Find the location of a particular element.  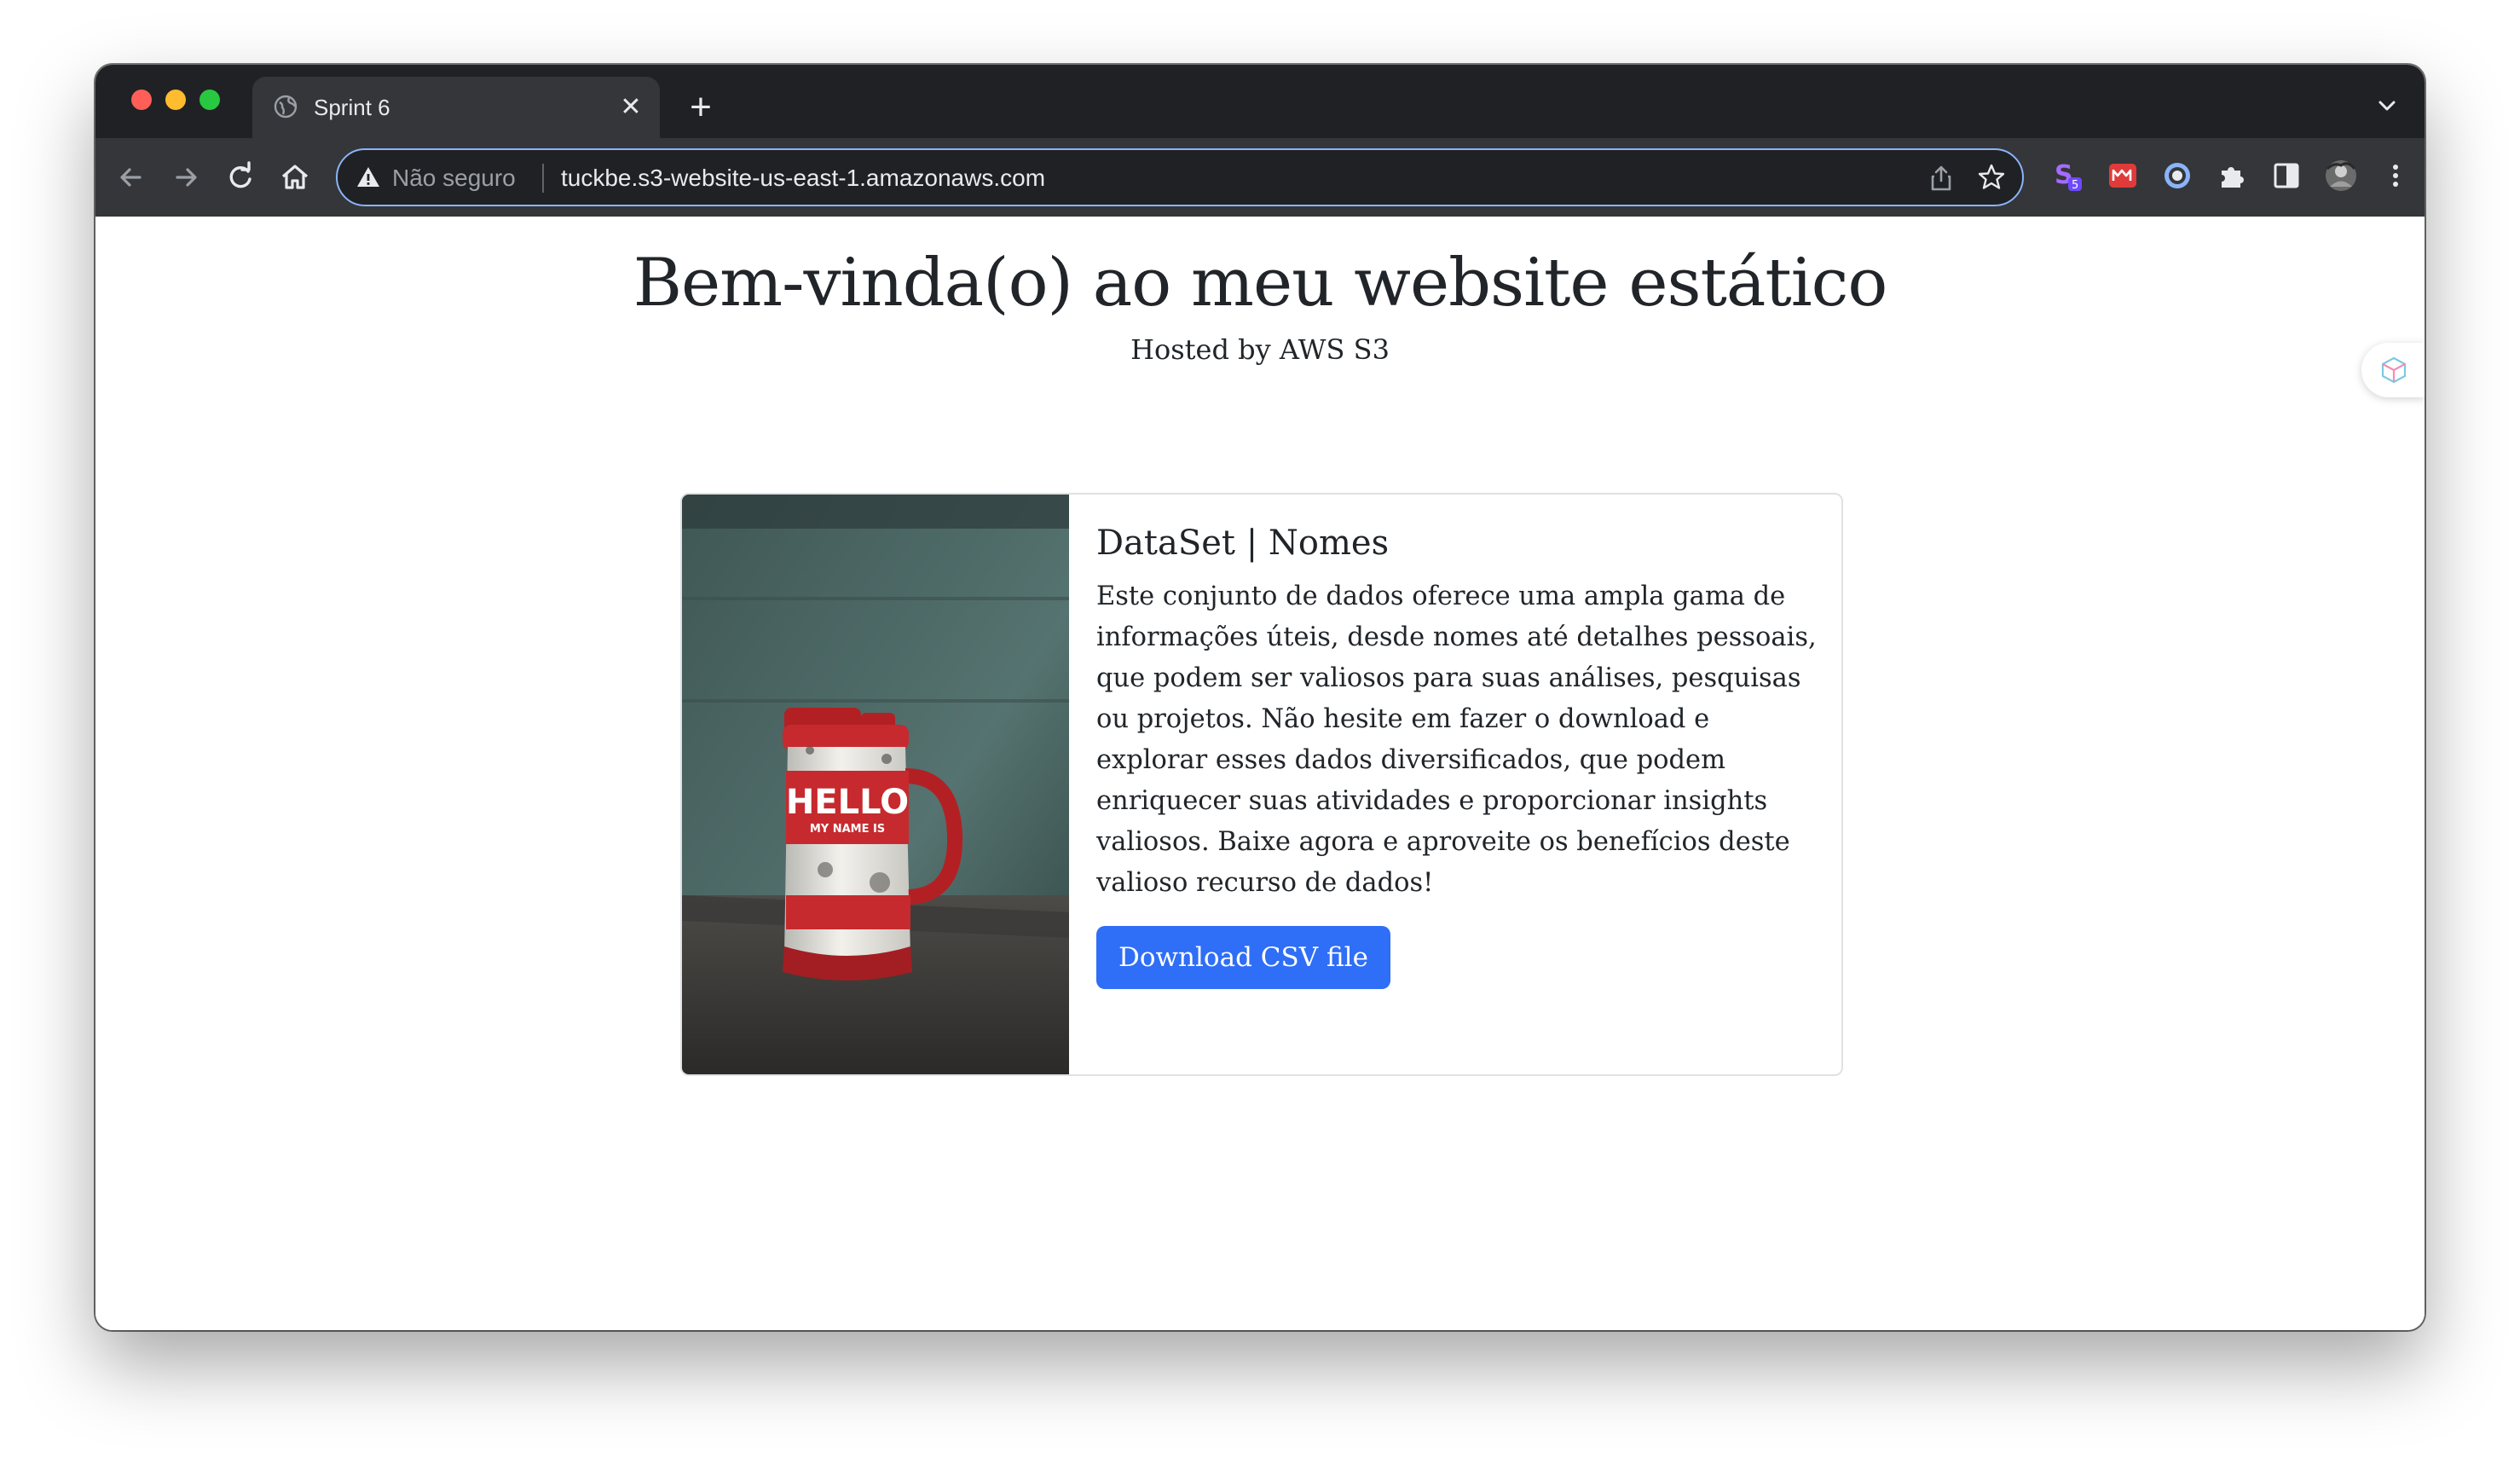

back-button is located at coordinates (131, 178).